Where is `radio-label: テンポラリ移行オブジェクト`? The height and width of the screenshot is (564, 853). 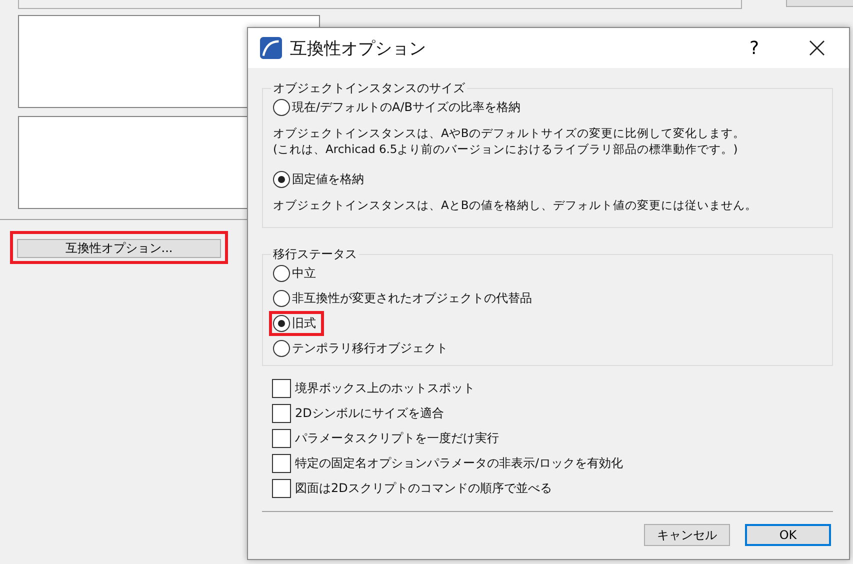 radio-label: テンポラリ移行オブジェクト is located at coordinates (370, 348).